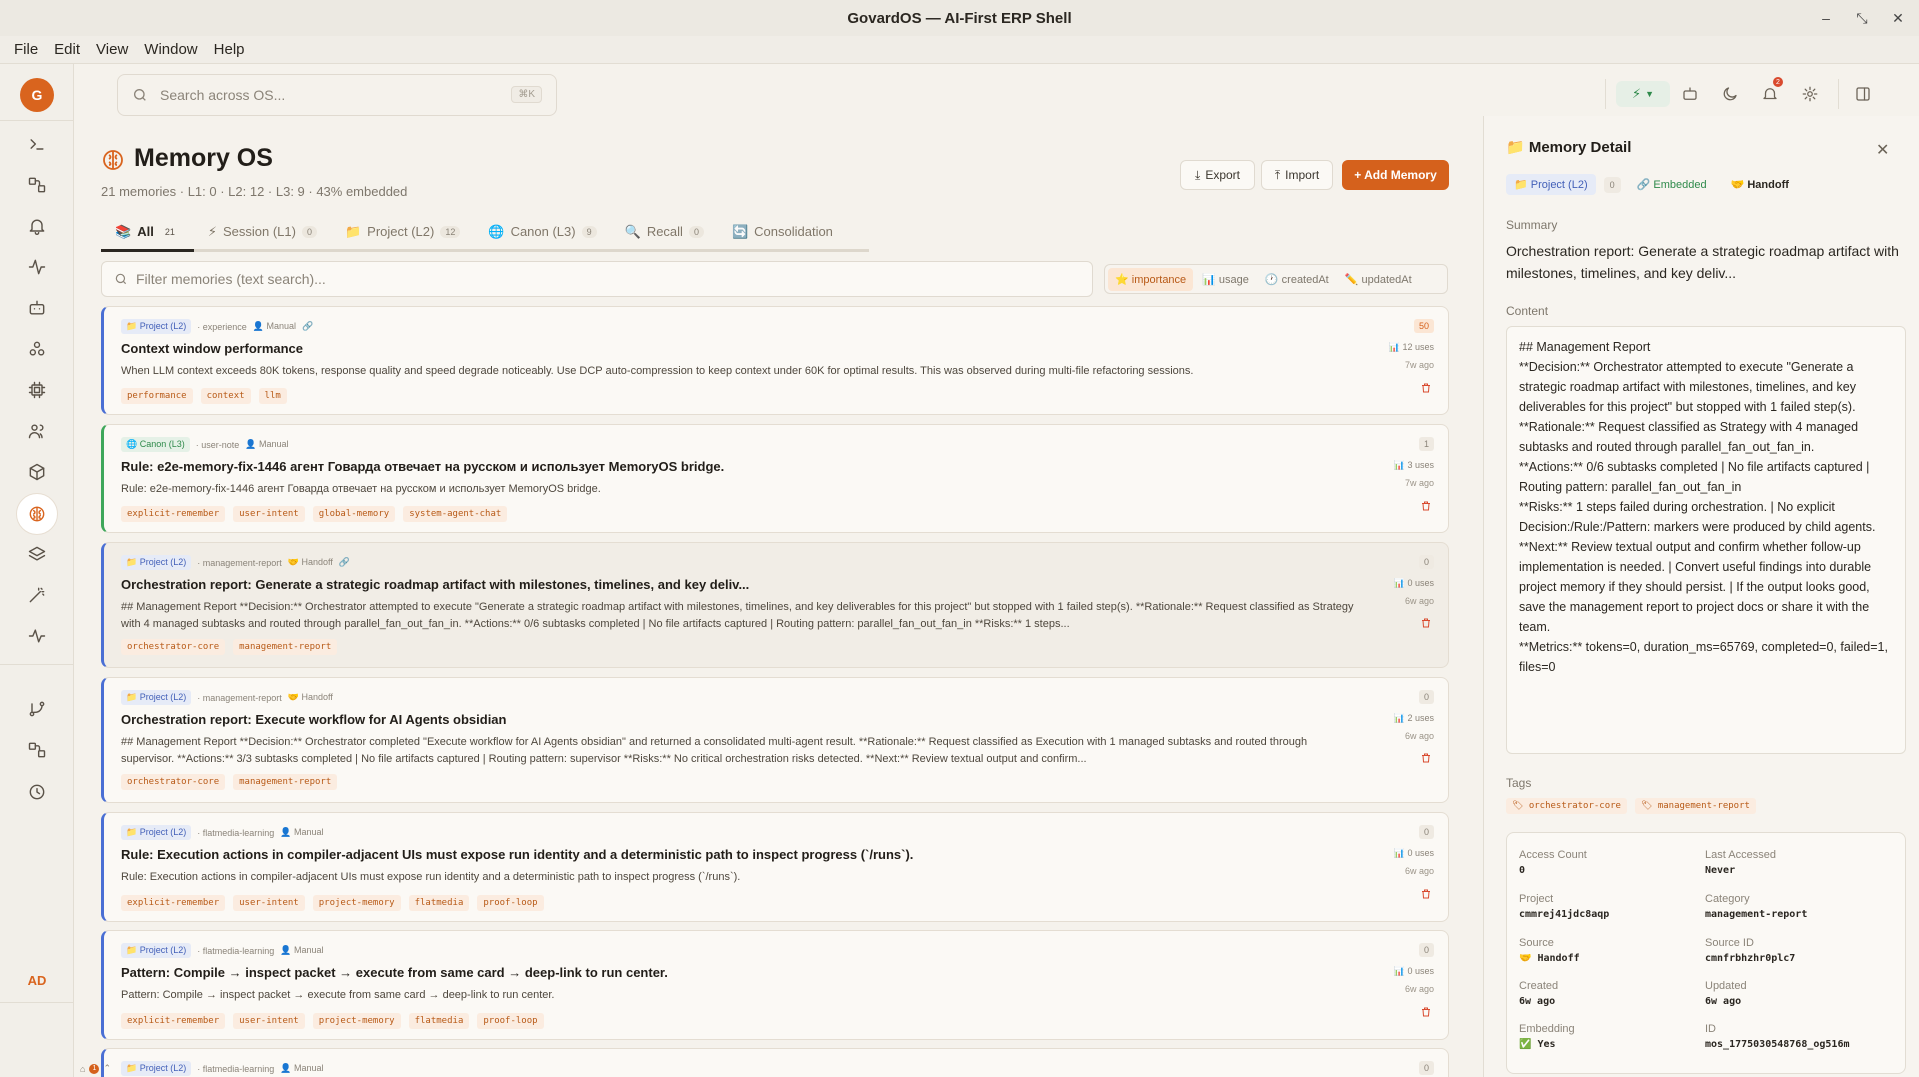 Image resolution: width=1919 pixels, height=1077 pixels. I want to click on git-branch-icon, so click(37, 709).